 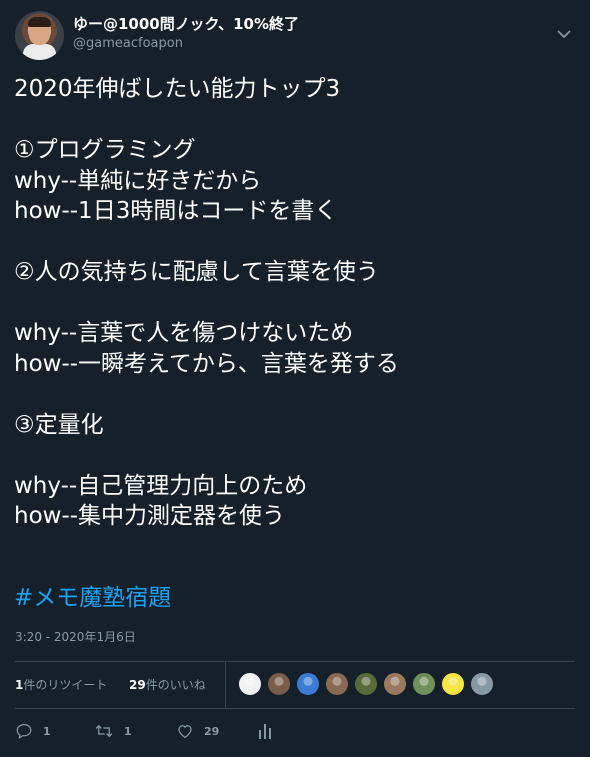 I want to click on author-handle: @gameacfoapon, so click(x=186, y=44).